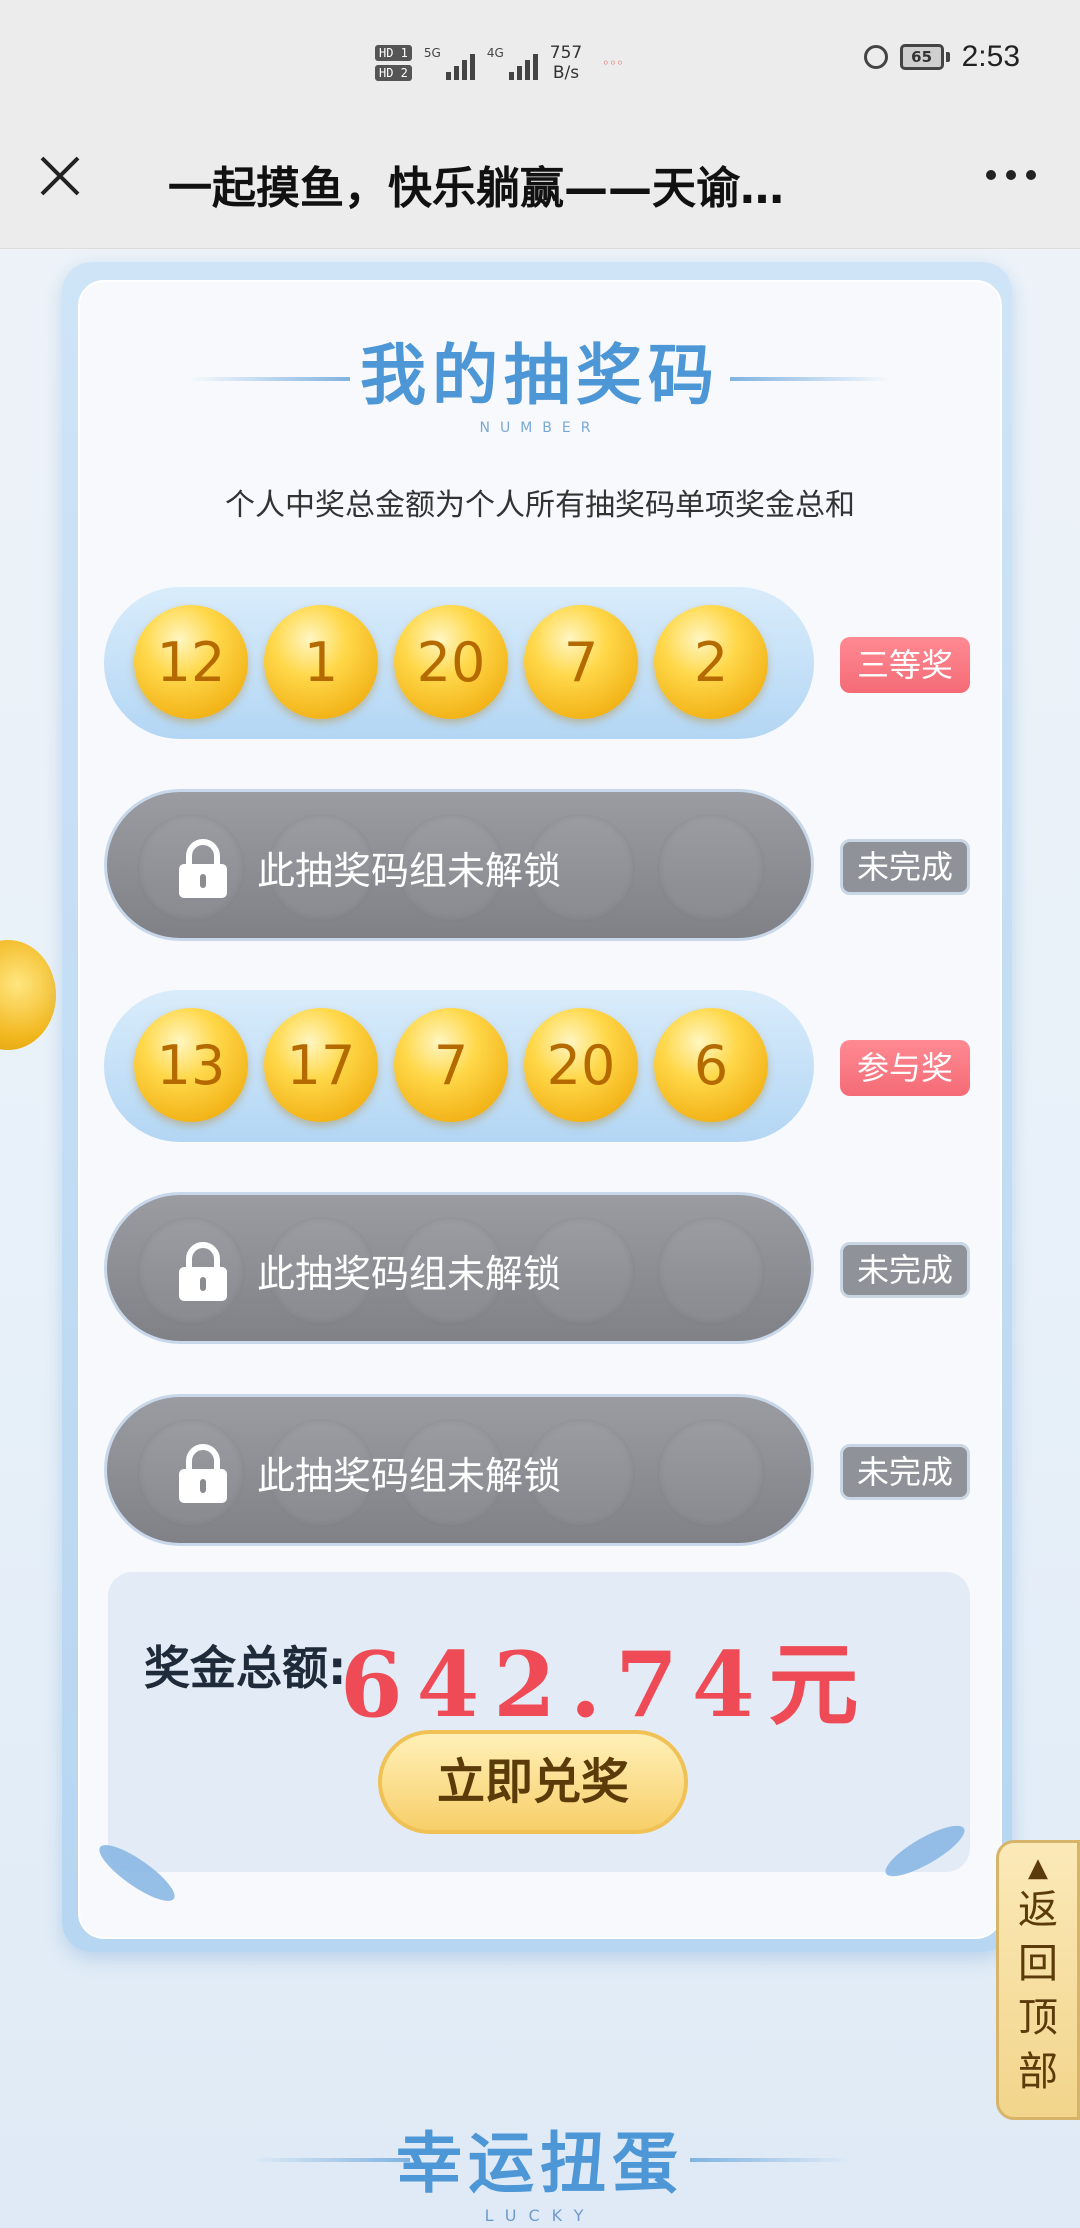 Image resolution: width=1080 pixels, height=2228 pixels. I want to click on number-ball: 2, so click(711, 662).